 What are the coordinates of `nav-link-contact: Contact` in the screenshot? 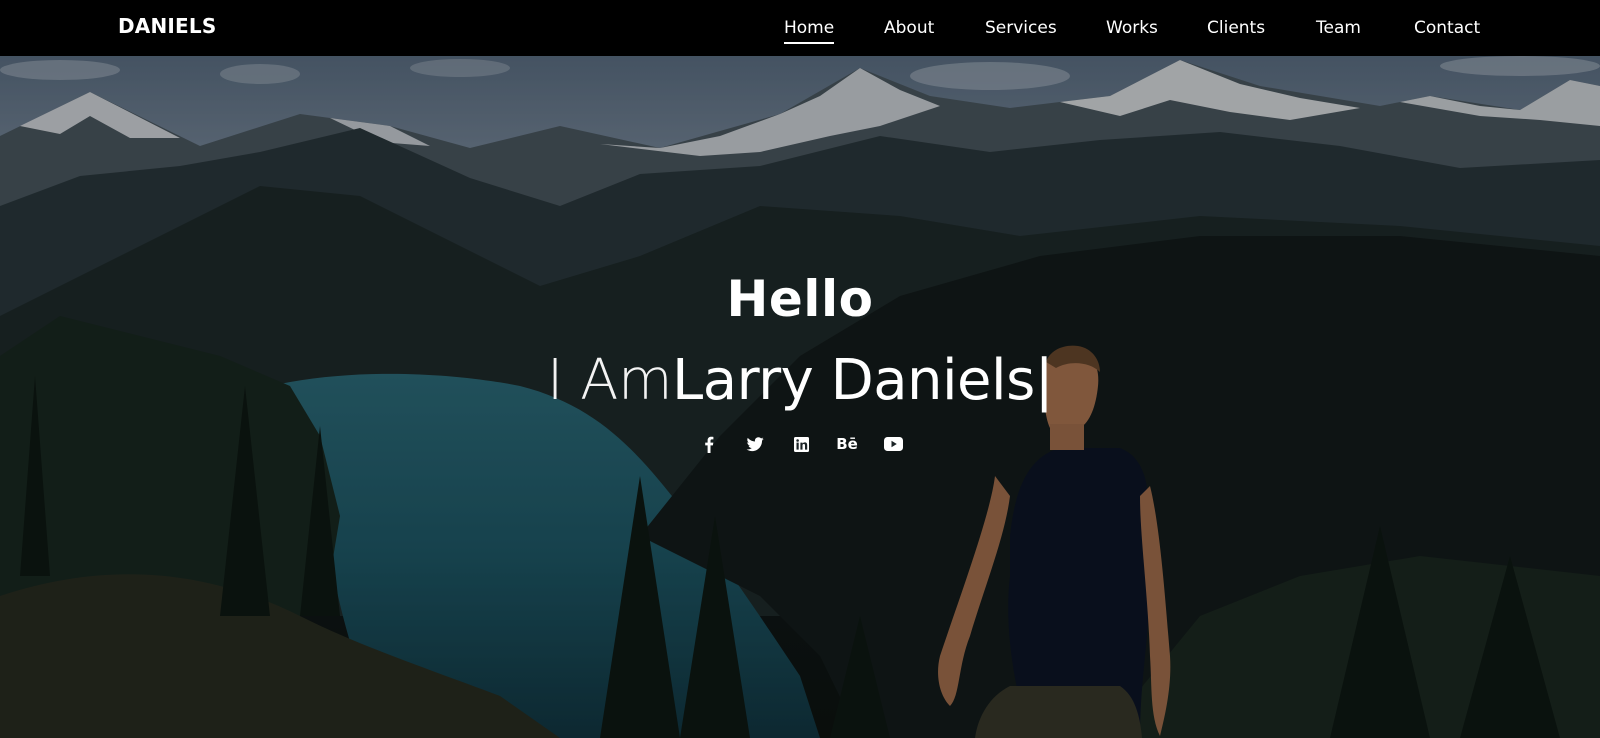 It's located at (1447, 28).